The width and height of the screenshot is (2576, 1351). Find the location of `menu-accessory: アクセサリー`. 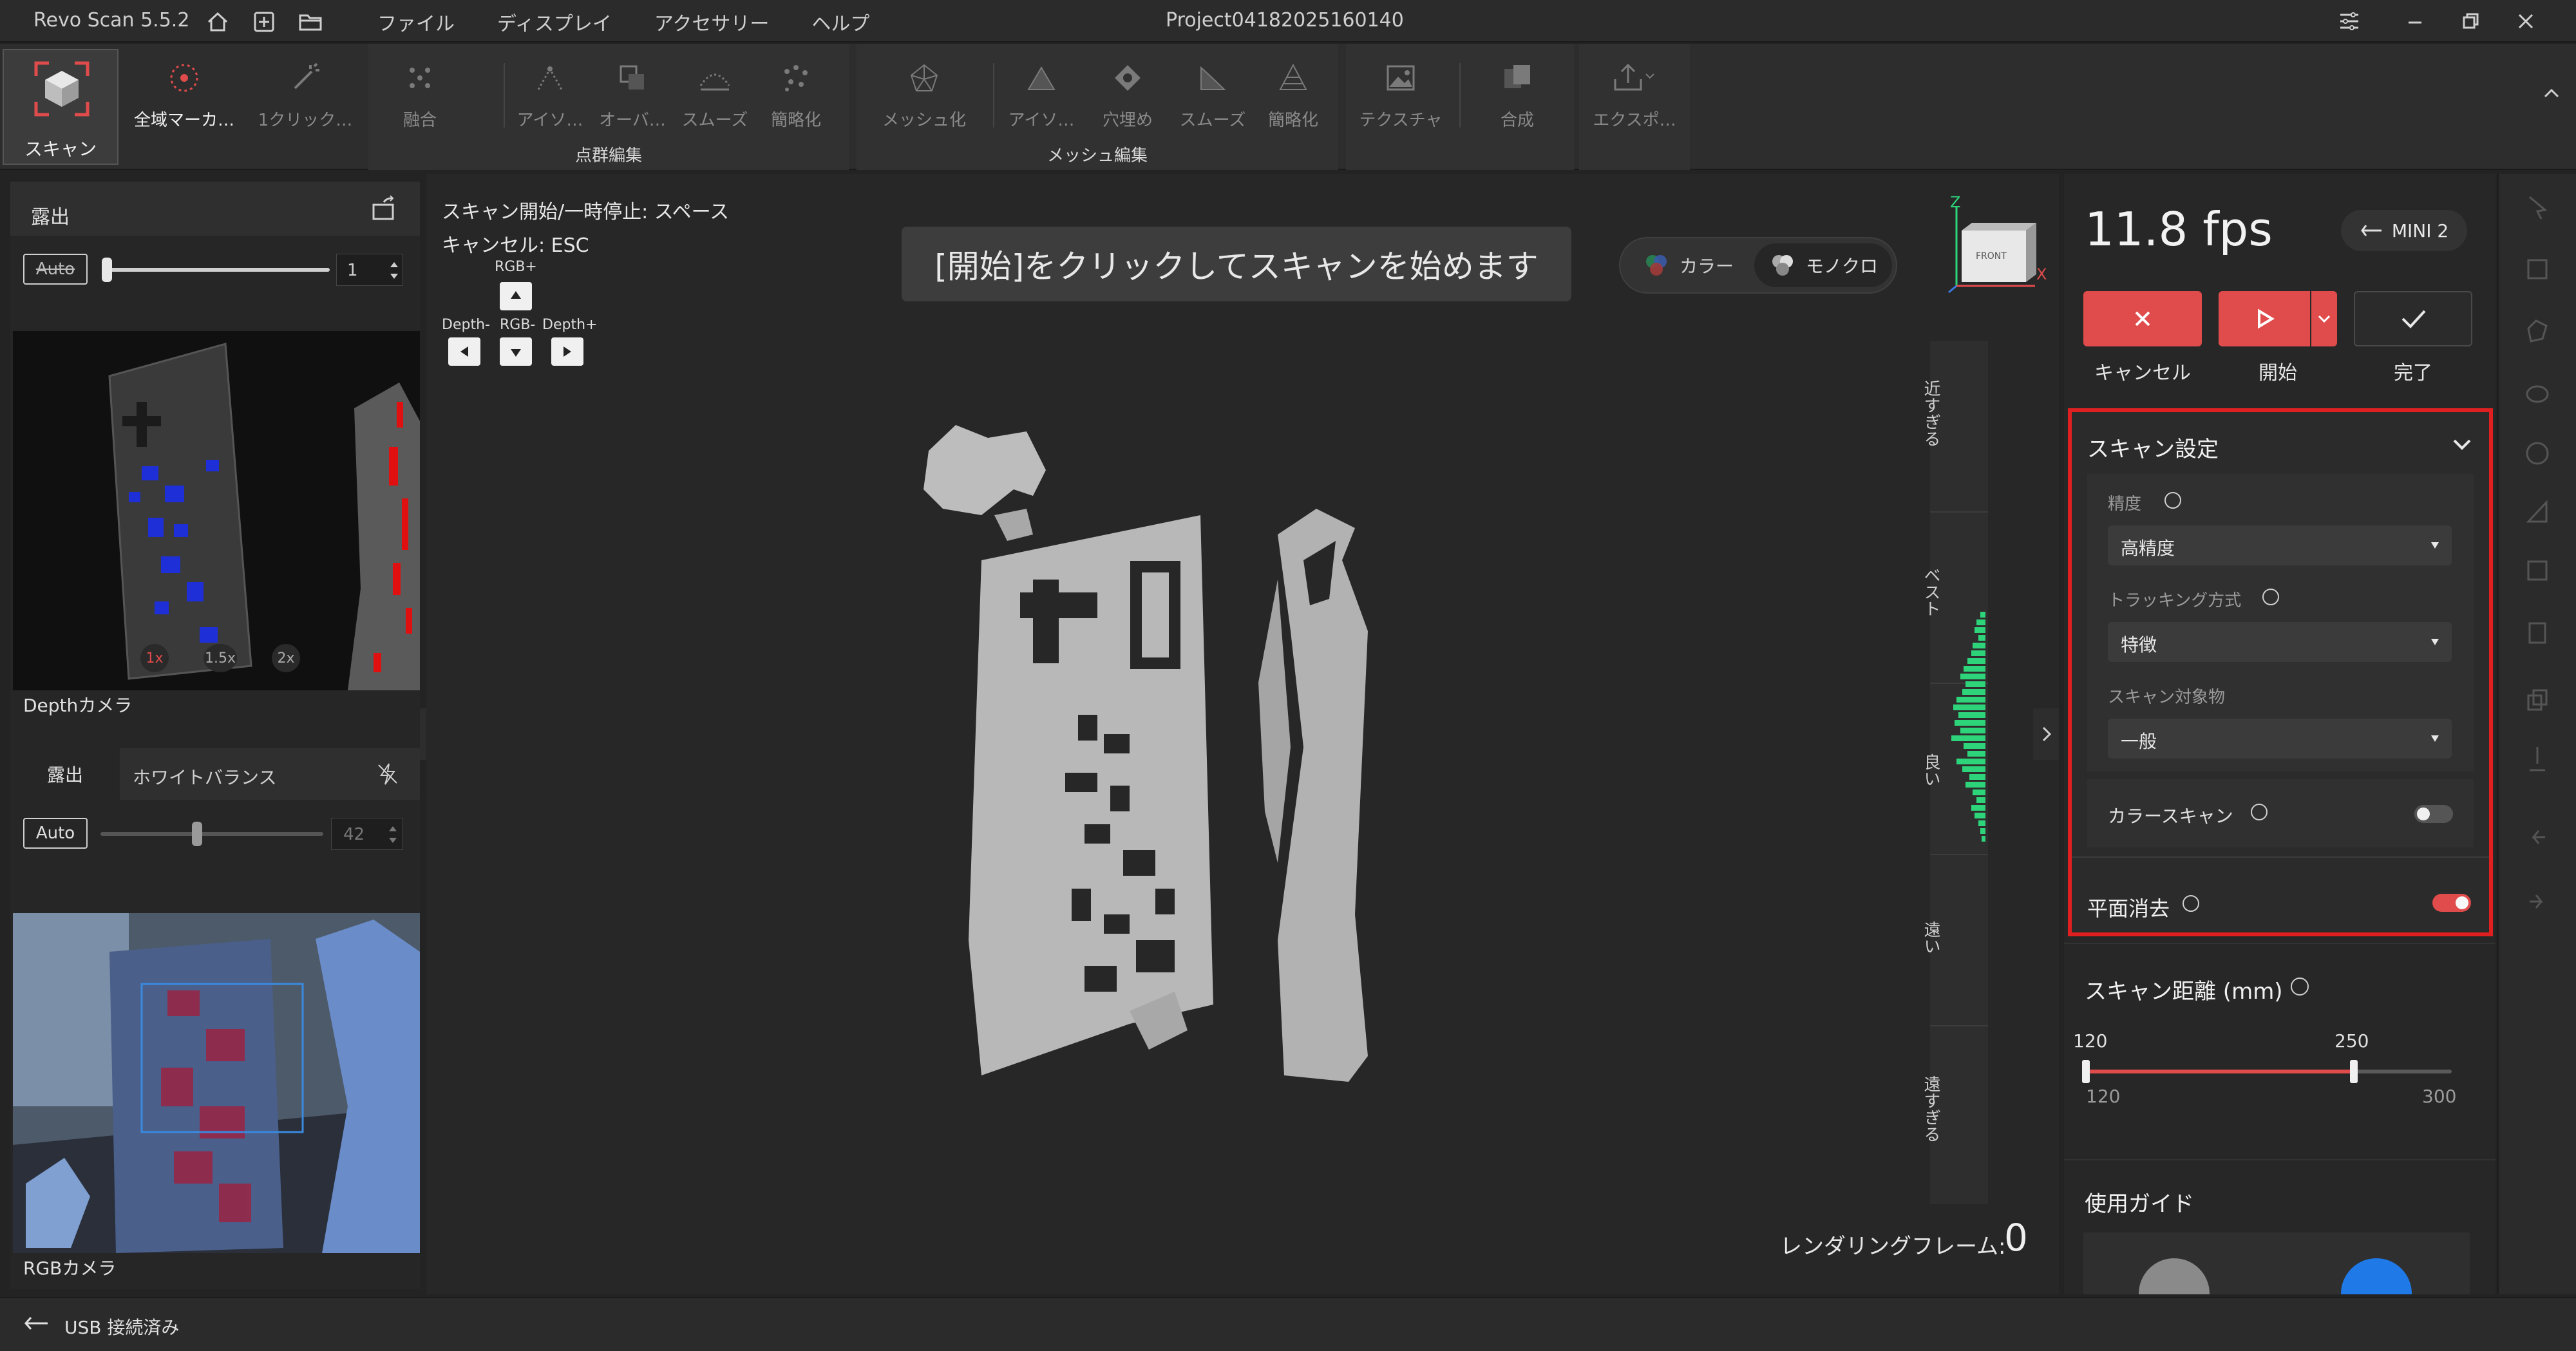

menu-accessory: アクセサリー is located at coordinates (712, 22).